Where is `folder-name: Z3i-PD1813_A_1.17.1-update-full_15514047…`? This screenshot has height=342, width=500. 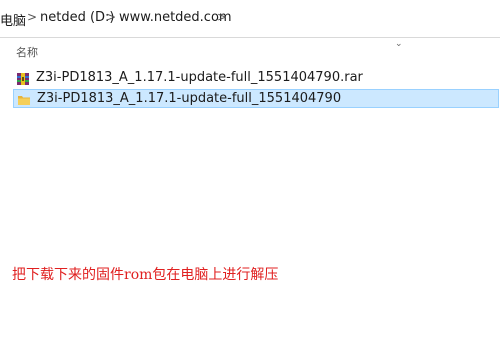 folder-name: Z3i-PD1813_A_1.17.1-update-full_15514047… is located at coordinates (189, 98).